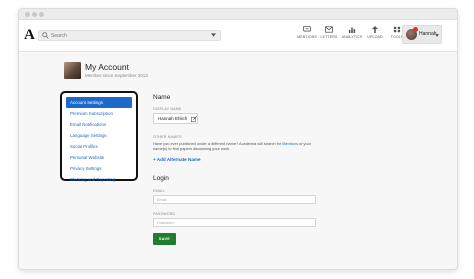 Image resolution: width=474 pixels, height=279 pixels. Describe the element at coordinates (238, 14) in the screenshot. I see `window-titlebar` at that location.